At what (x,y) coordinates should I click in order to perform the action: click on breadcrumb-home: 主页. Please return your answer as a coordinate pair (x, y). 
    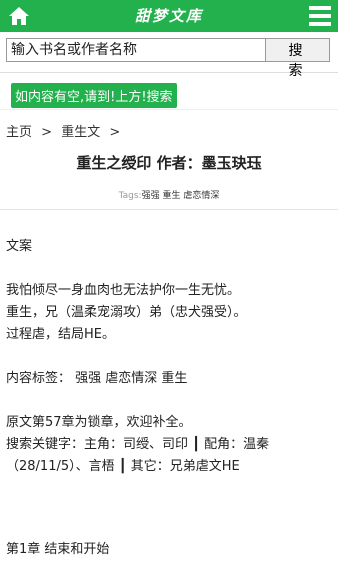
    Looking at the image, I should click on (19, 132).